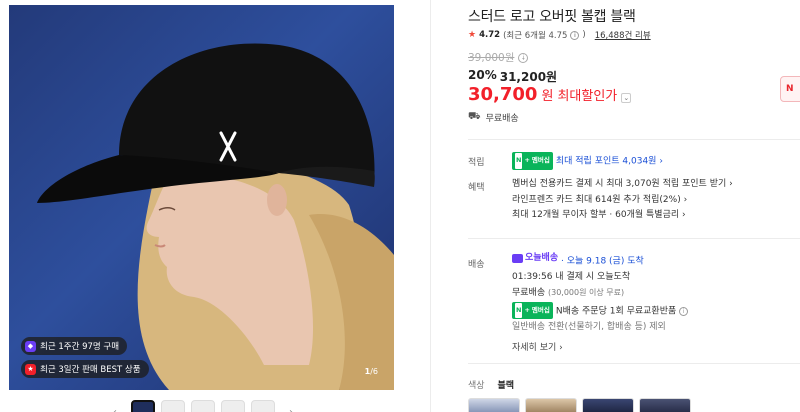 The width and height of the screenshot is (800, 412). Describe the element at coordinates (505, 386) in the screenshot. I see `color-value: 블랙` at that location.